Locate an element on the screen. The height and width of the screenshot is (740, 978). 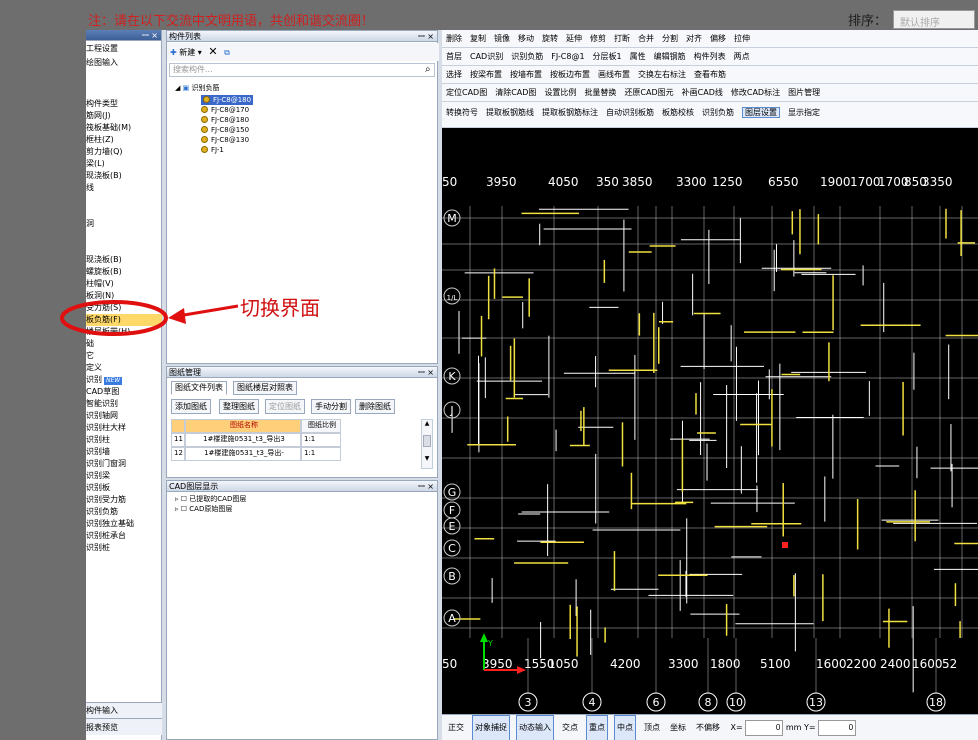
toolbar-button: 选择 is located at coordinates (454, 74).